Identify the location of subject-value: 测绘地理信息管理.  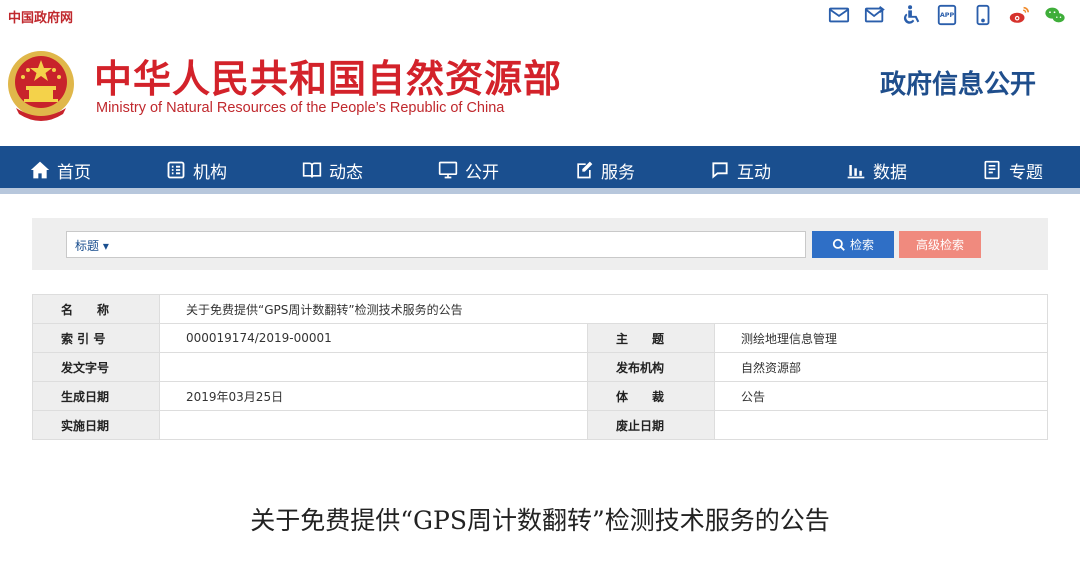
(881, 338).